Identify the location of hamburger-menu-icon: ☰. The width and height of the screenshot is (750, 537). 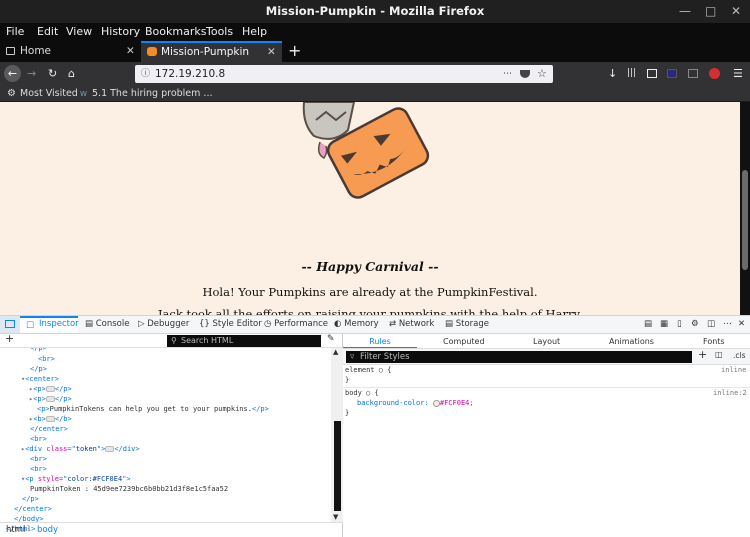
(738, 73).